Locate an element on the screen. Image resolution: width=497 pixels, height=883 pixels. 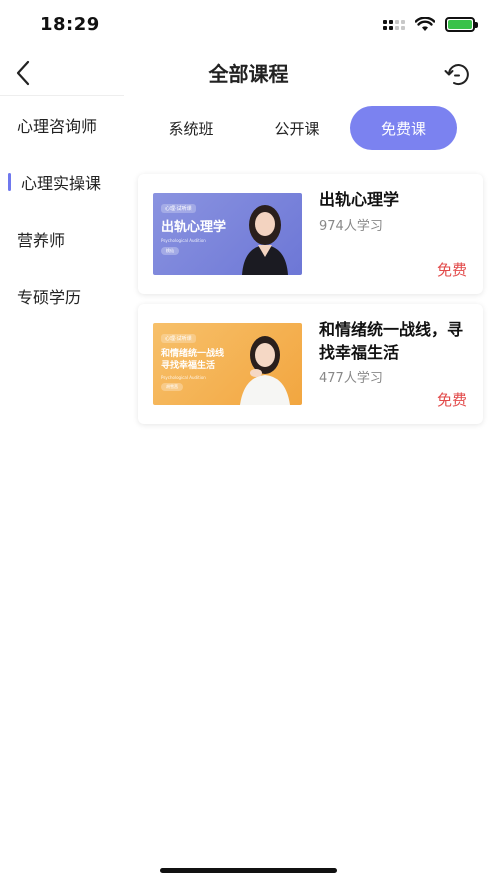
sidebar-item-practical: 心理实操课 is located at coordinates (62, 181).